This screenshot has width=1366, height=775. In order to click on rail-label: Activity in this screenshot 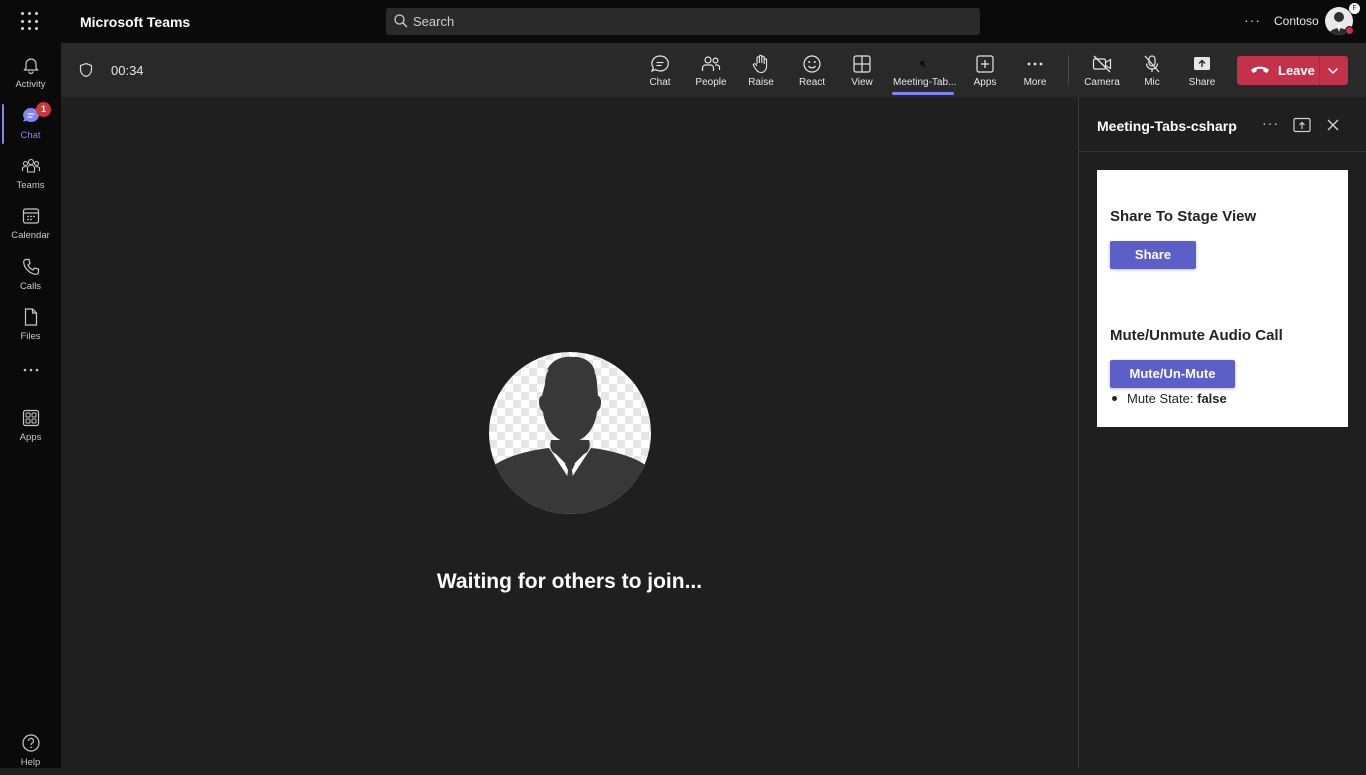, I will do `click(30, 84)`.